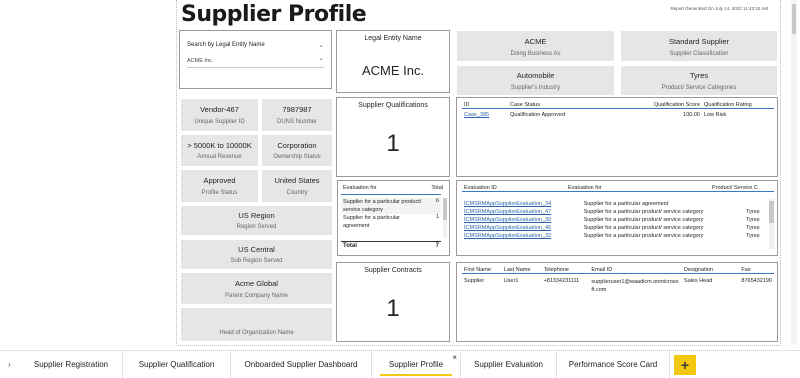 This screenshot has height=378, width=800. I want to click on card-label: Head of Organization Name, so click(256, 333).